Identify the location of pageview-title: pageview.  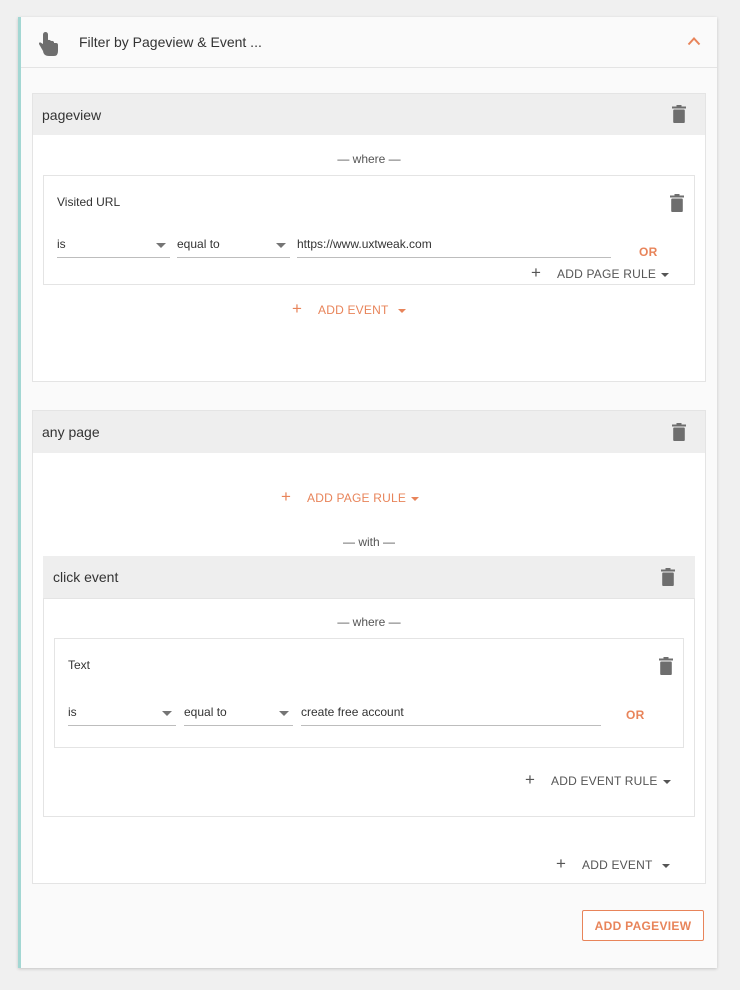
(72, 115).